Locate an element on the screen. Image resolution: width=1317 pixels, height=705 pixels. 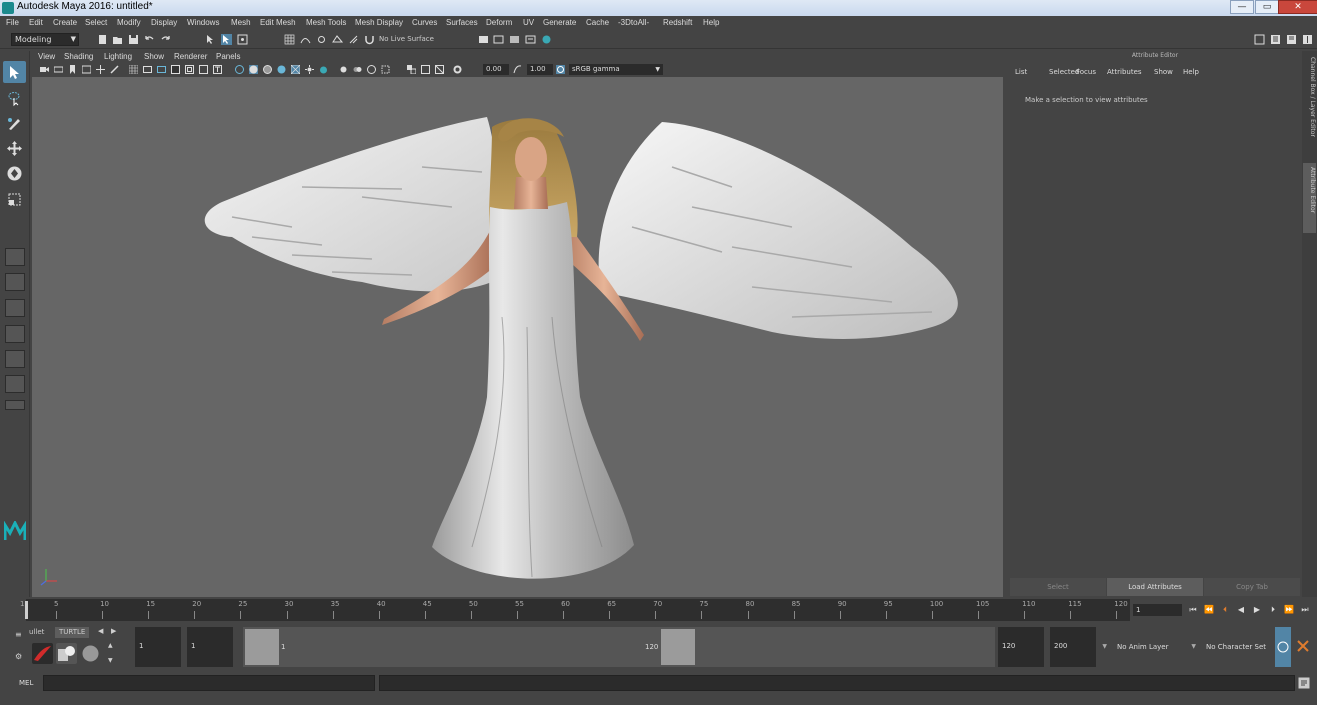
attr-menu-list: List is located at coordinates (1021, 72).